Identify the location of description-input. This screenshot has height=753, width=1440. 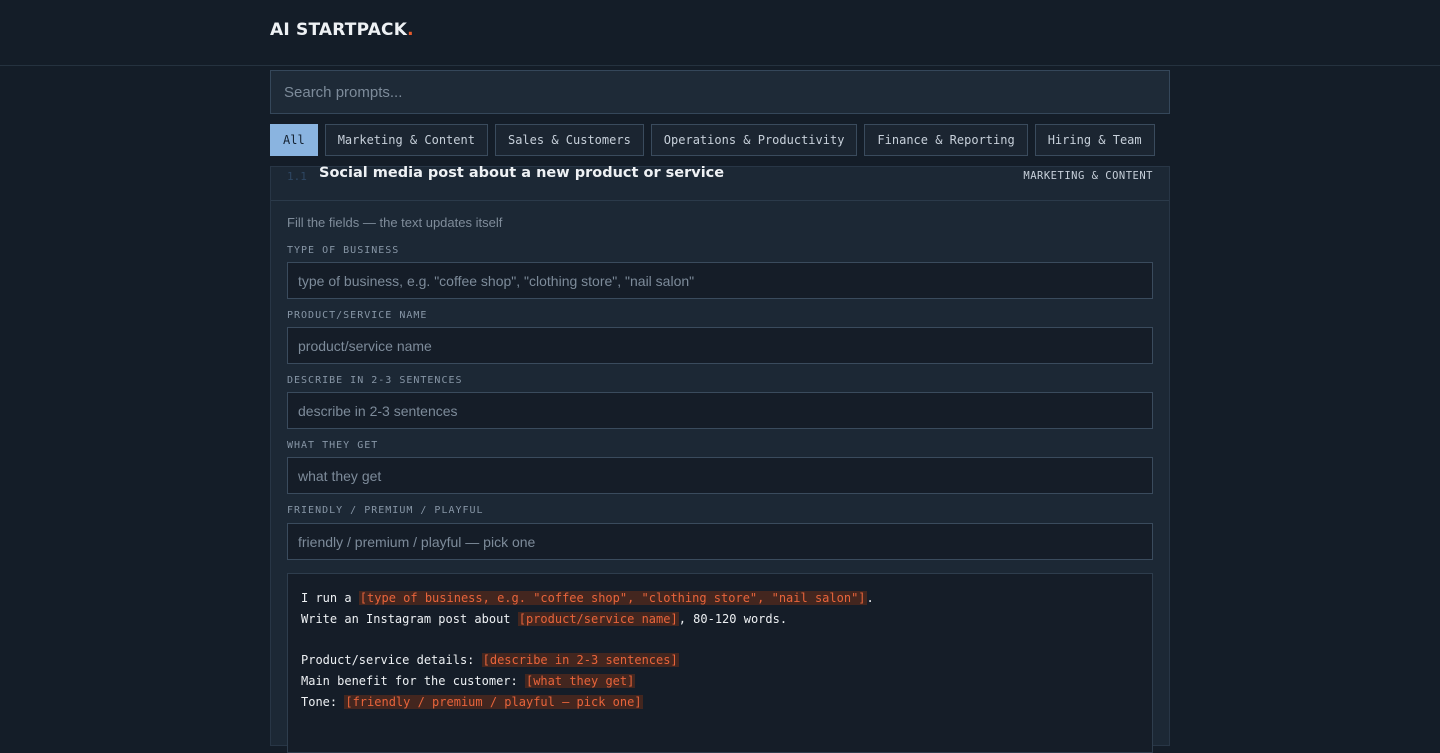
(720, 410).